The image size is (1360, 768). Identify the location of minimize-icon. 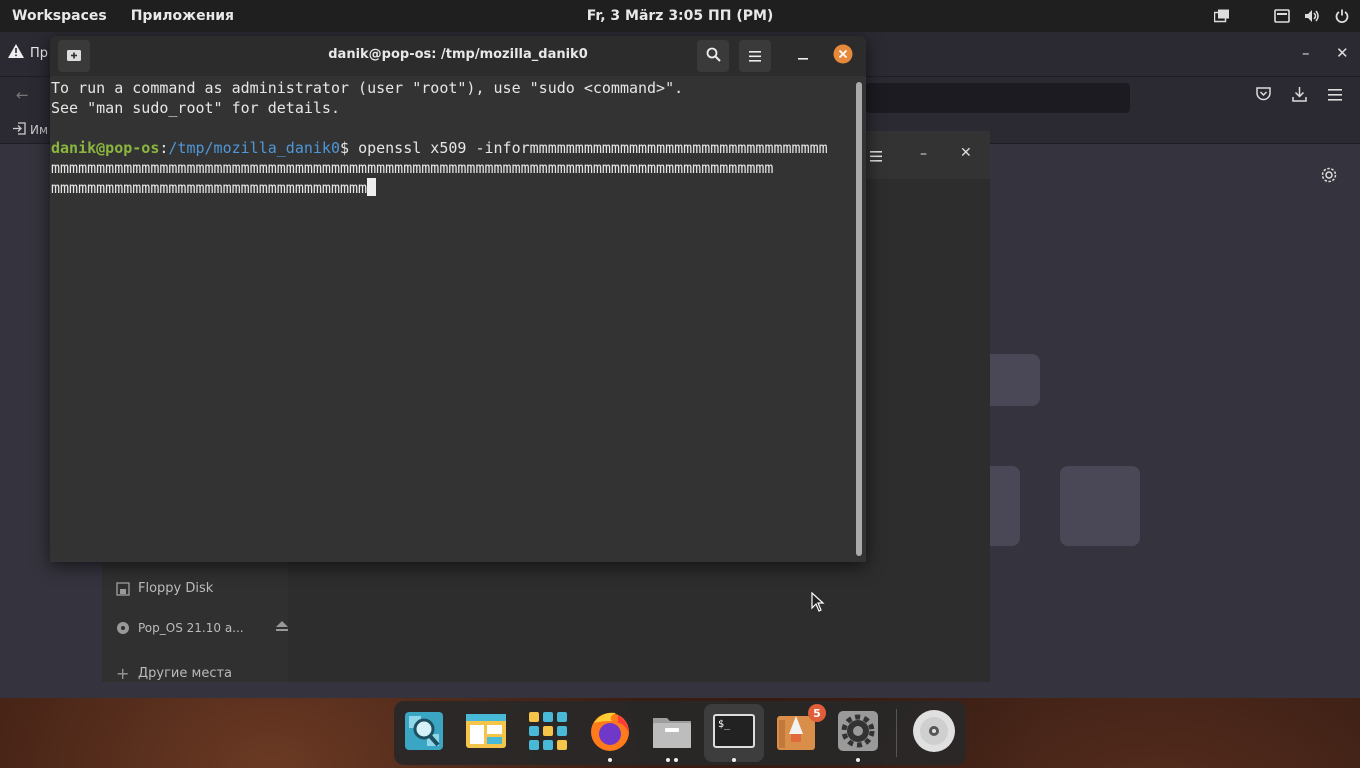
(803, 56).